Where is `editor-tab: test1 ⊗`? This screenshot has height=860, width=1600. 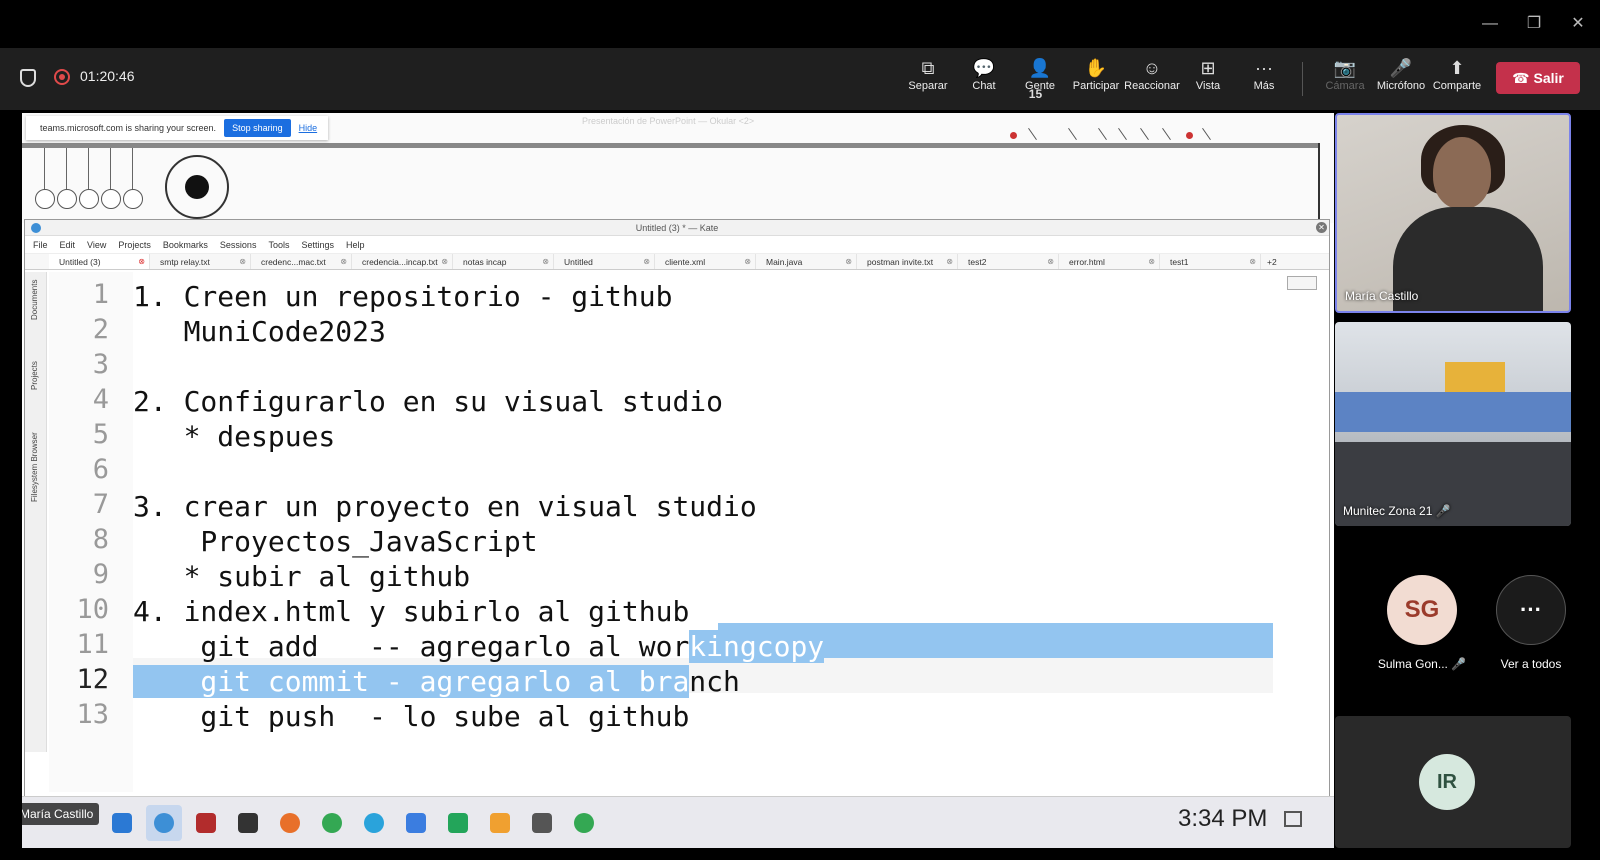
editor-tab: test1 ⊗ is located at coordinates (1210, 261).